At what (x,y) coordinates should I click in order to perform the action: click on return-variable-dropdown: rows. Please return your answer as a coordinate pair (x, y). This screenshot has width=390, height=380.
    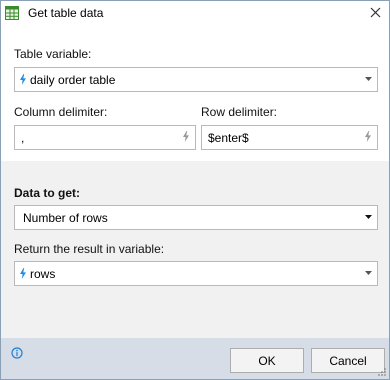
    Looking at the image, I should click on (196, 273).